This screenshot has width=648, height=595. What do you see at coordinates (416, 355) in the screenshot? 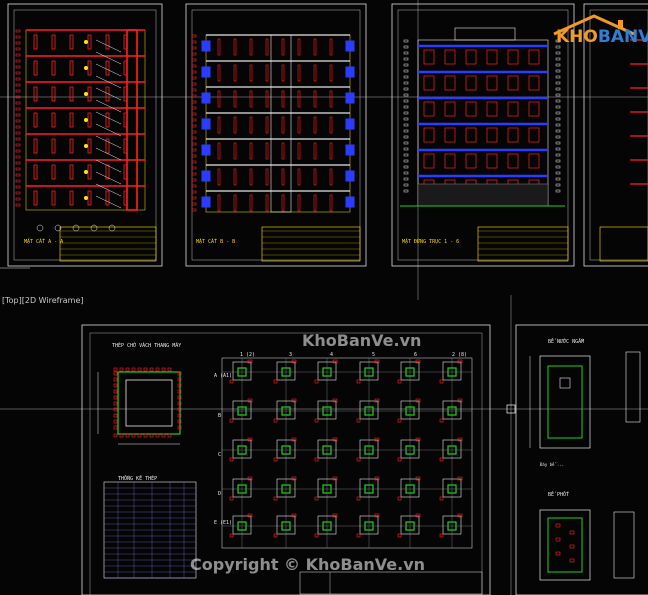
I see `grid-col-label: 6` at bounding box center [416, 355].